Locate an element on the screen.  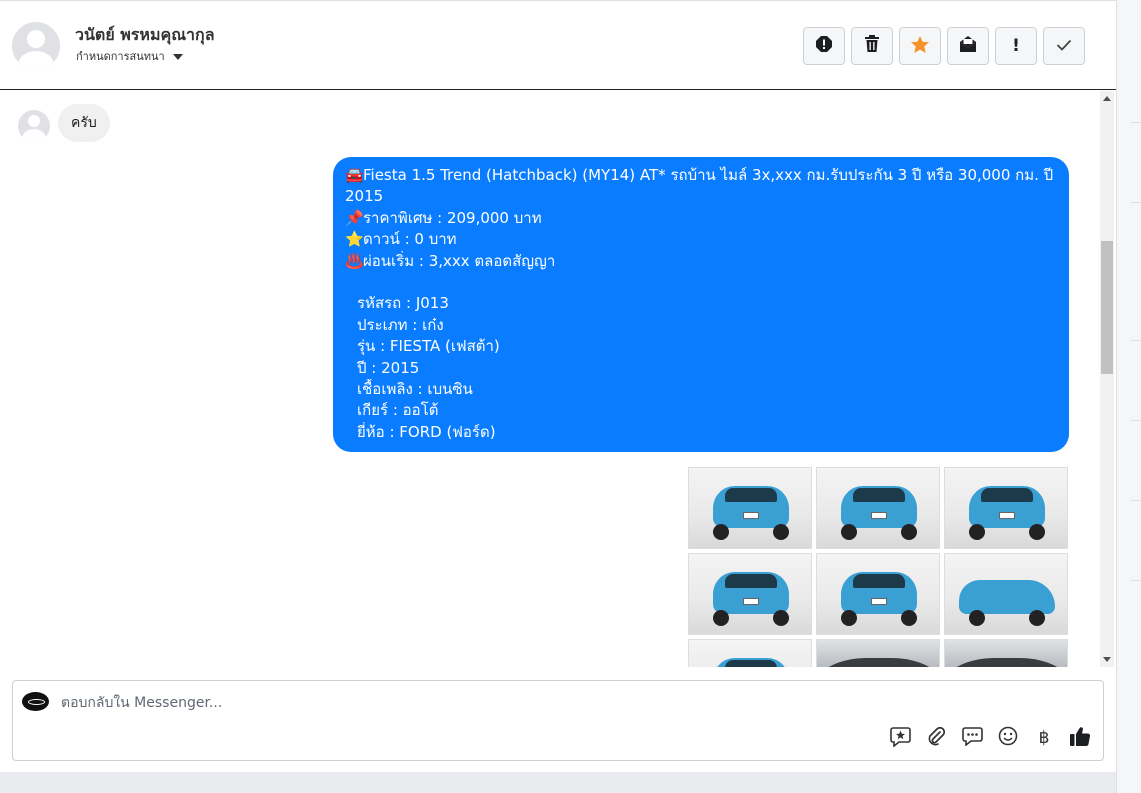
composer-actions: ฿ is located at coordinates (990, 738).